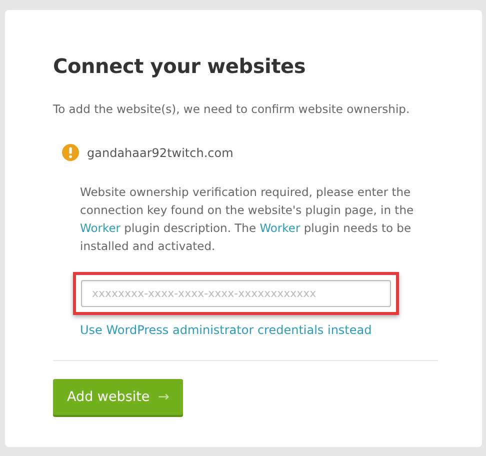  Describe the element at coordinates (232, 109) in the screenshot. I see `intro-text: To add the website(s), we need to confirm website ownership.` at that location.